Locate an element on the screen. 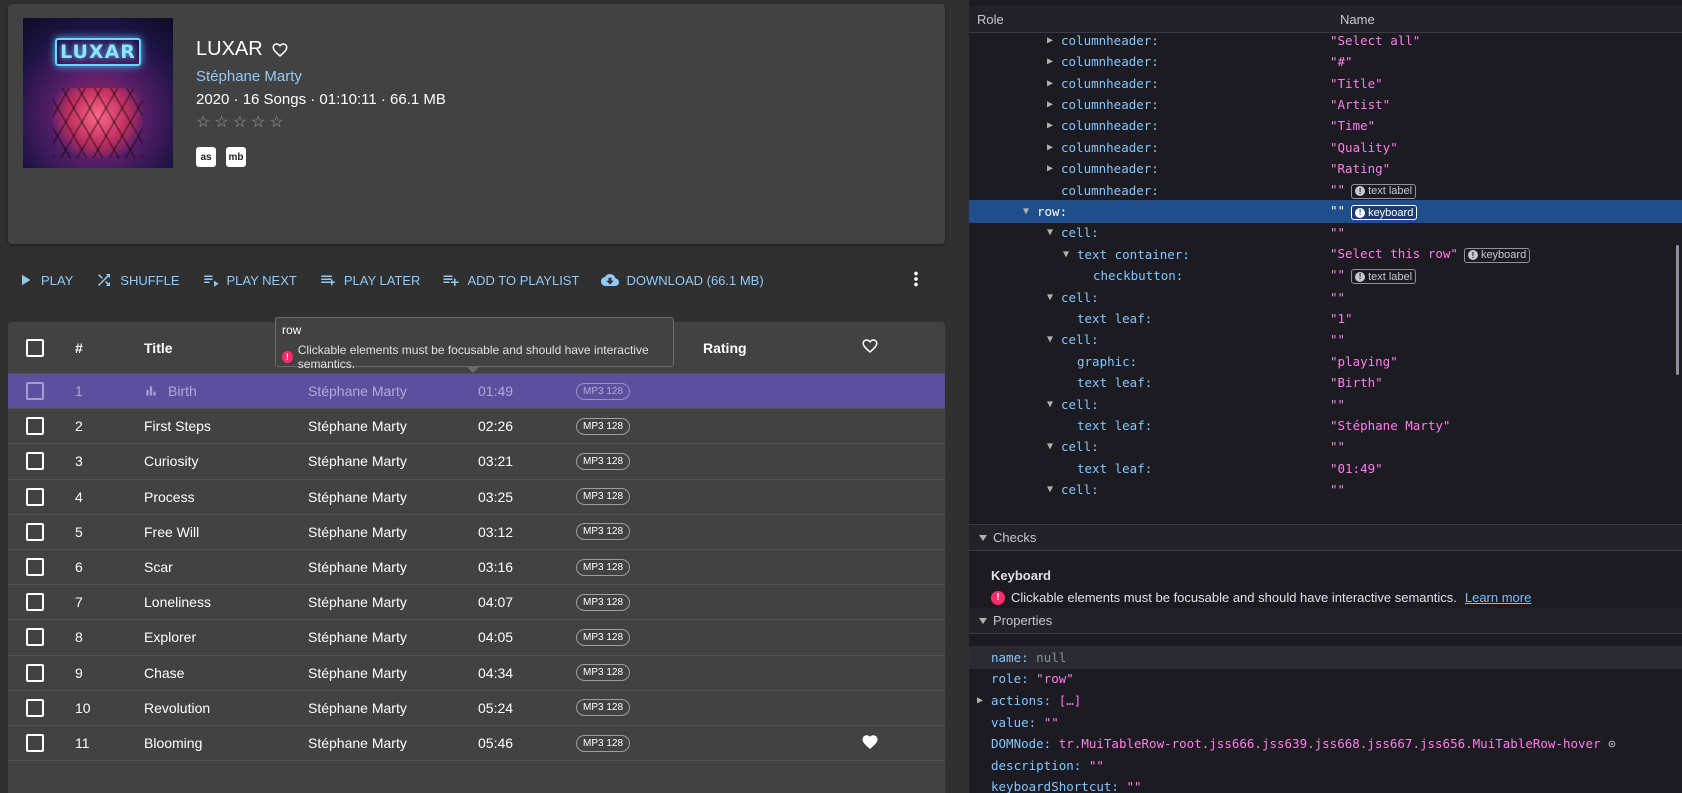 The image size is (1682, 793). add-to-playlist-button: ADD TO PLAYLIST is located at coordinates (506, 280).